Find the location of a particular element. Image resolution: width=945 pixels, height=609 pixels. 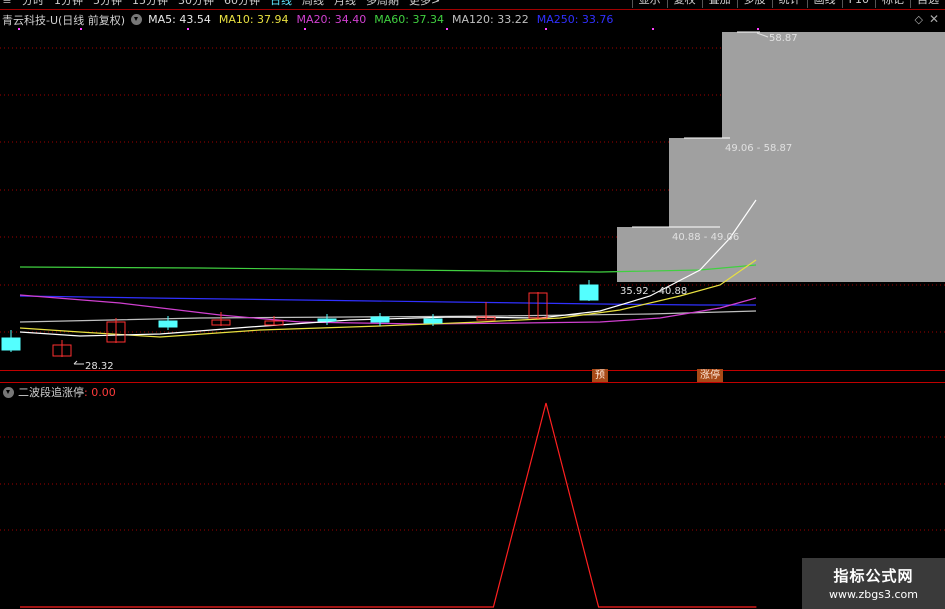

collapse-icon is located at coordinates (137, 19).